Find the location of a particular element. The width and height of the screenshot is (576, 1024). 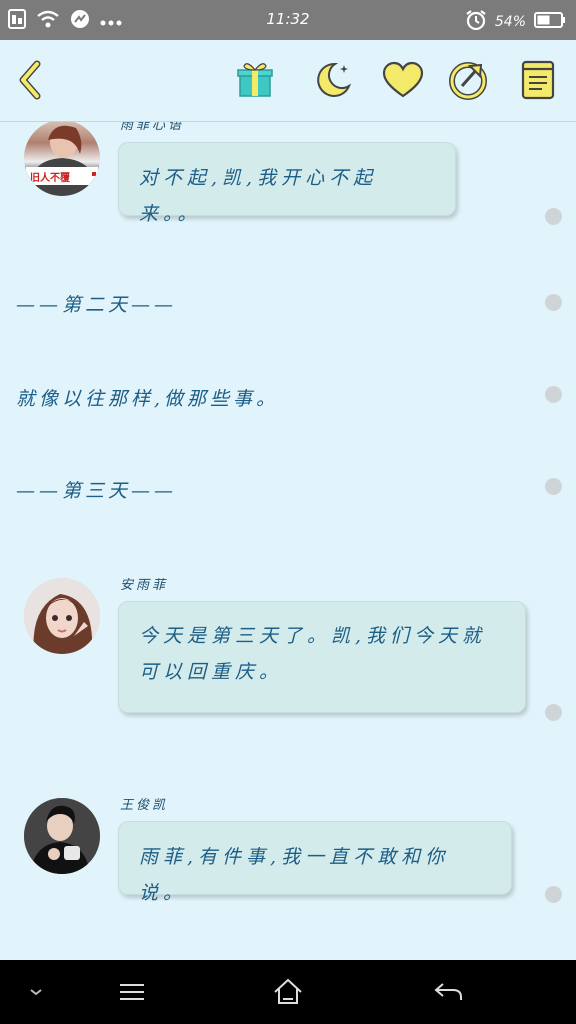

menu-icon is located at coordinates (132, 992).